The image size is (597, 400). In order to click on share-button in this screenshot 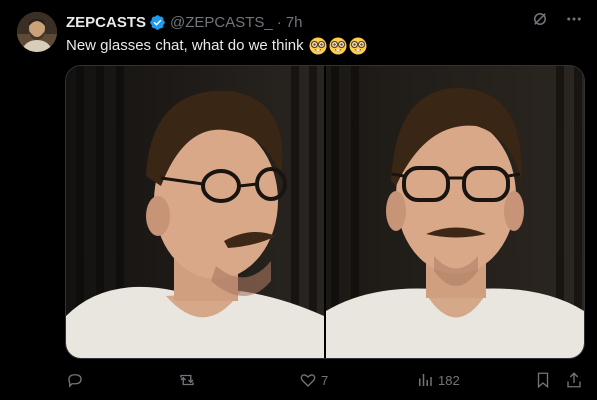, I will do `click(574, 380)`.